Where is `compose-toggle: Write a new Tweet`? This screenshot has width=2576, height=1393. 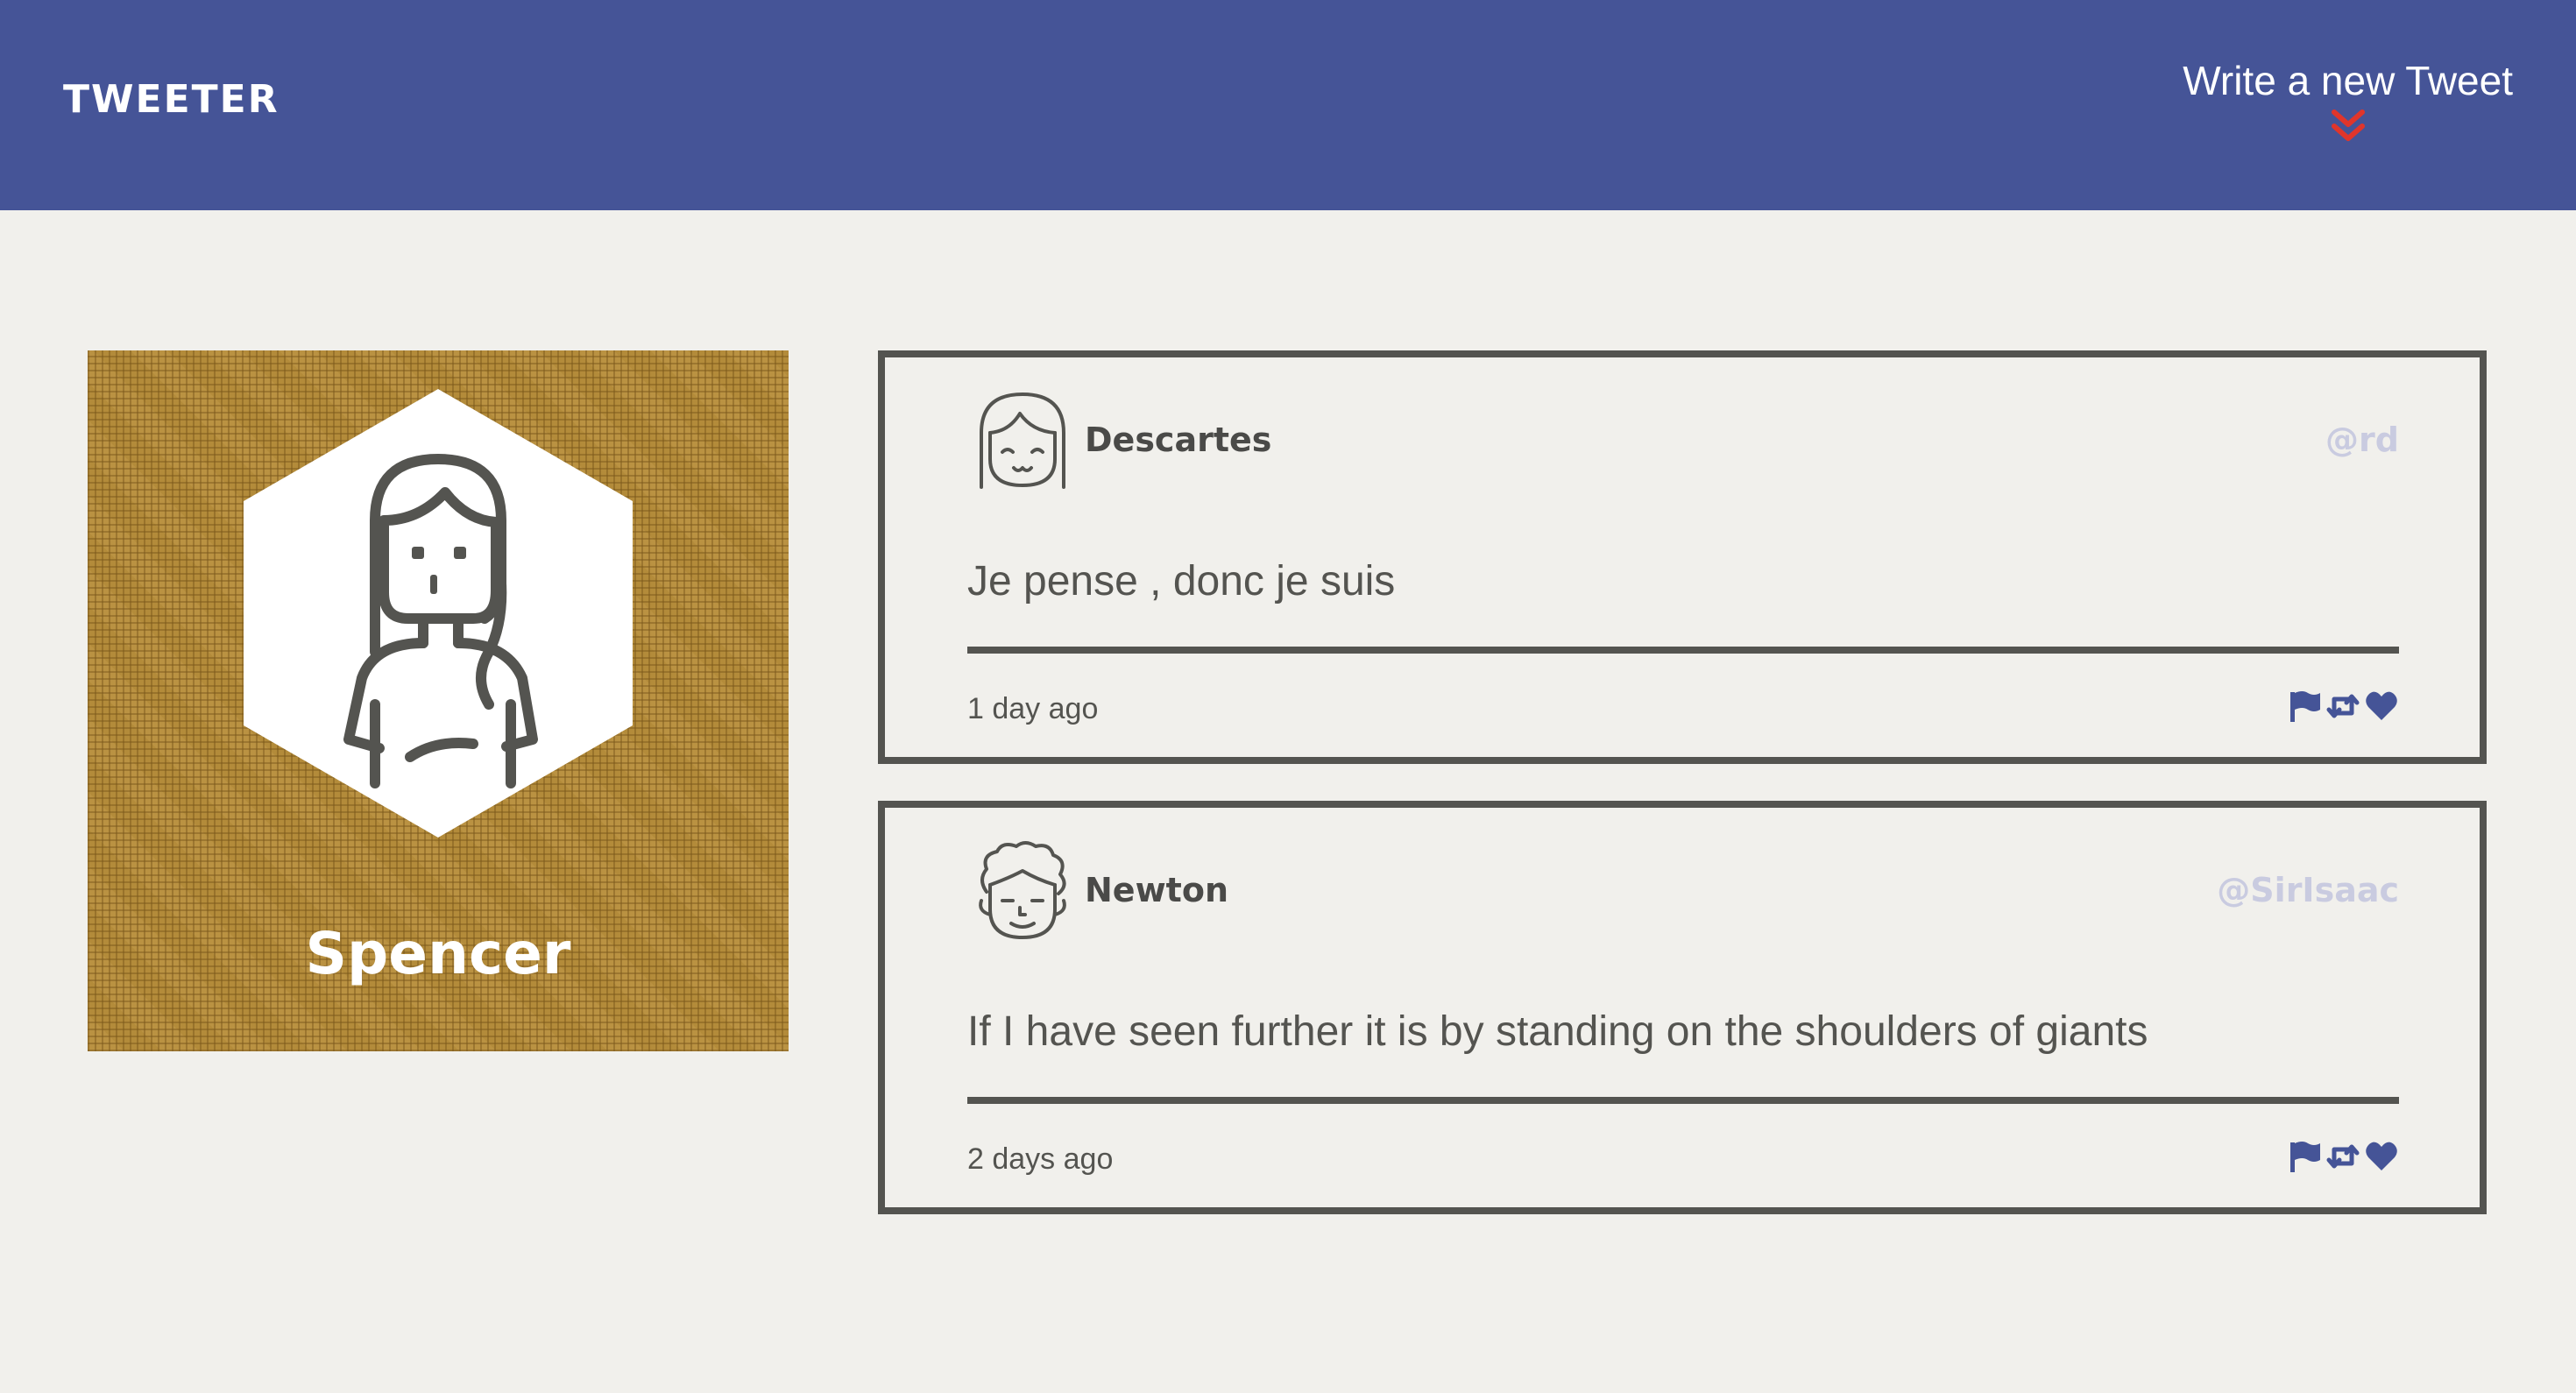 compose-toggle: Write a new Tweet is located at coordinates (2348, 100).